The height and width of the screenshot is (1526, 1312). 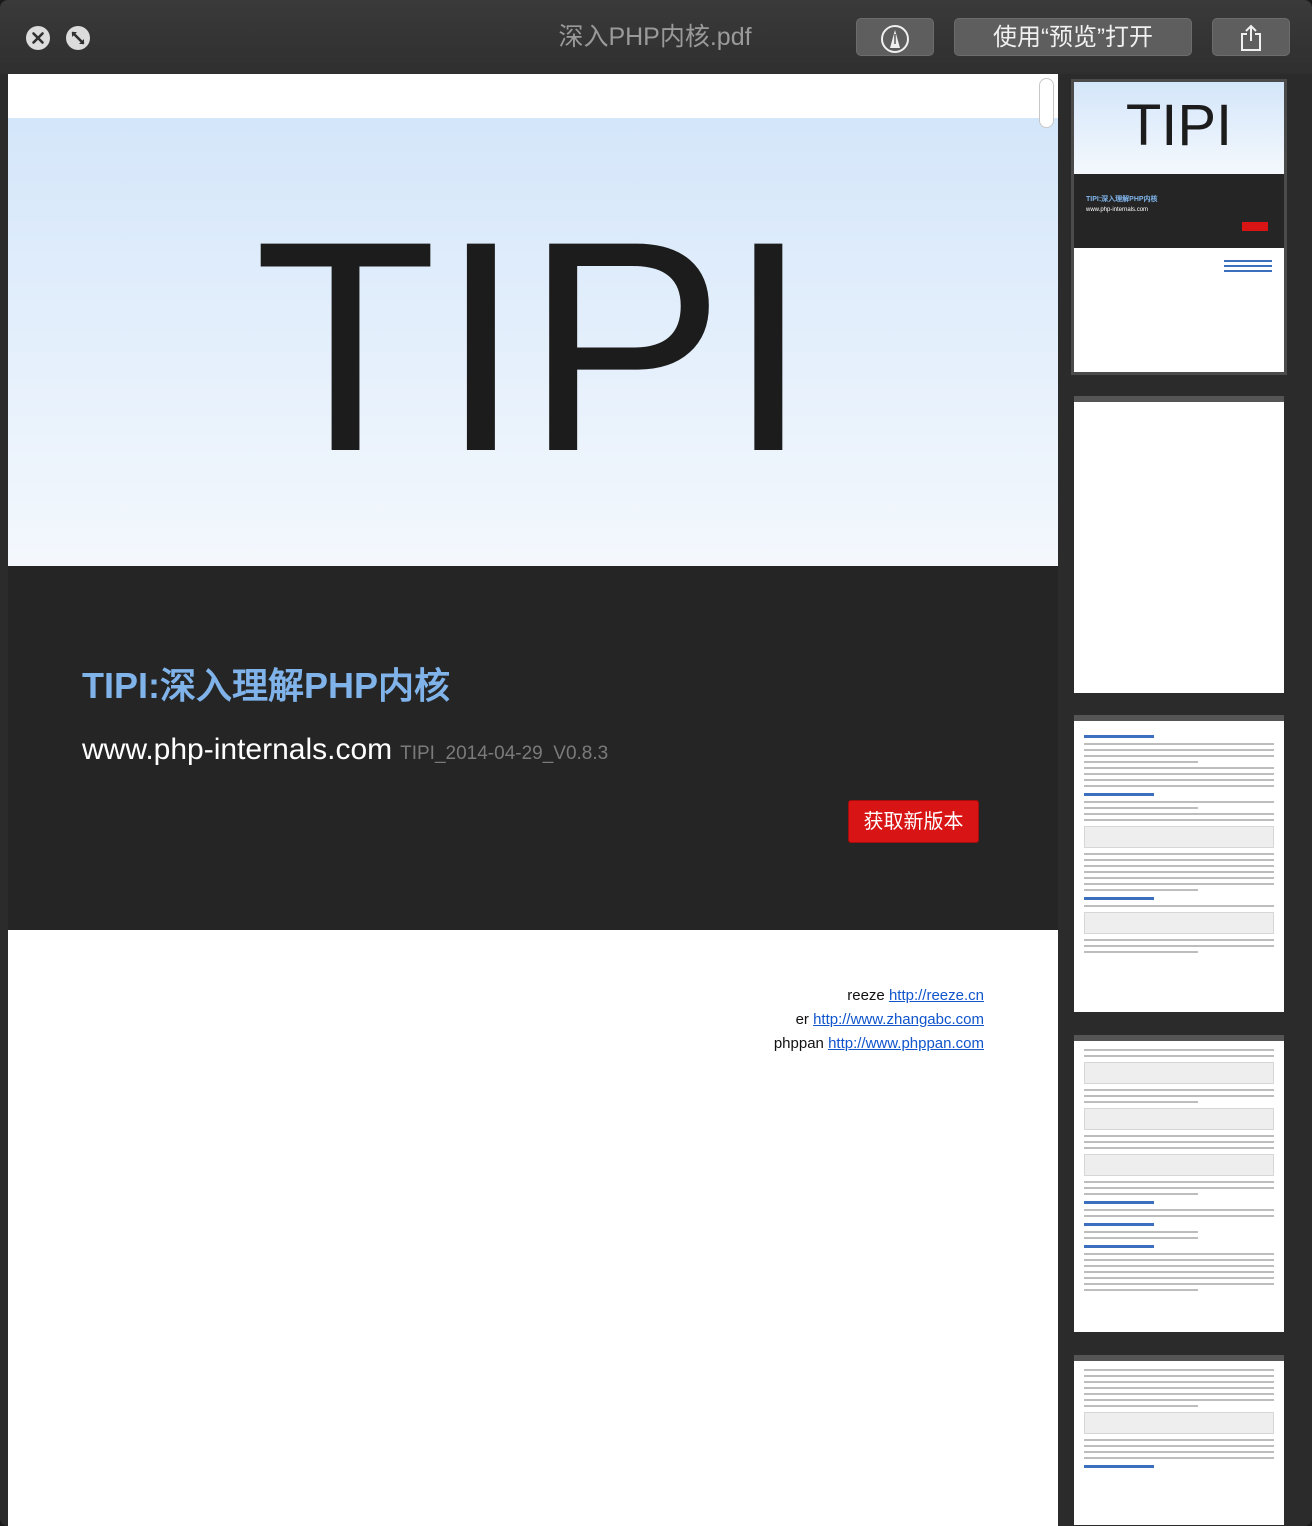 I want to click on author-link: http://reeze.cn, so click(x=936, y=995).